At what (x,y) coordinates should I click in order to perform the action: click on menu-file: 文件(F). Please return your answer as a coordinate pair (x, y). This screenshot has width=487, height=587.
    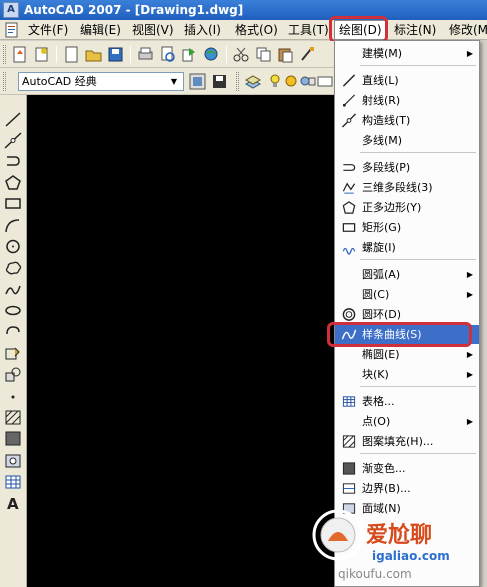
    Looking at the image, I should click on (48, 30).